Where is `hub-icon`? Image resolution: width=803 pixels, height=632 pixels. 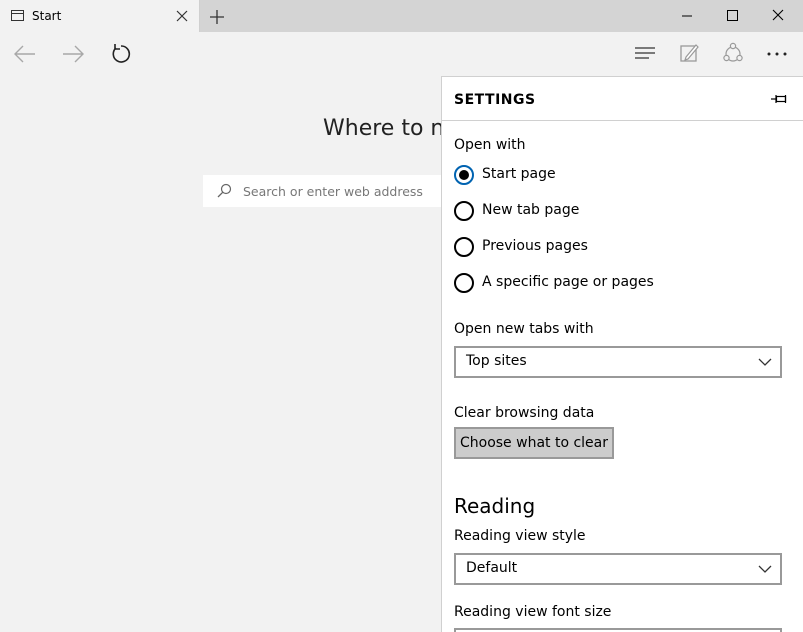 hub-icon is located at coordinates (645, 53).